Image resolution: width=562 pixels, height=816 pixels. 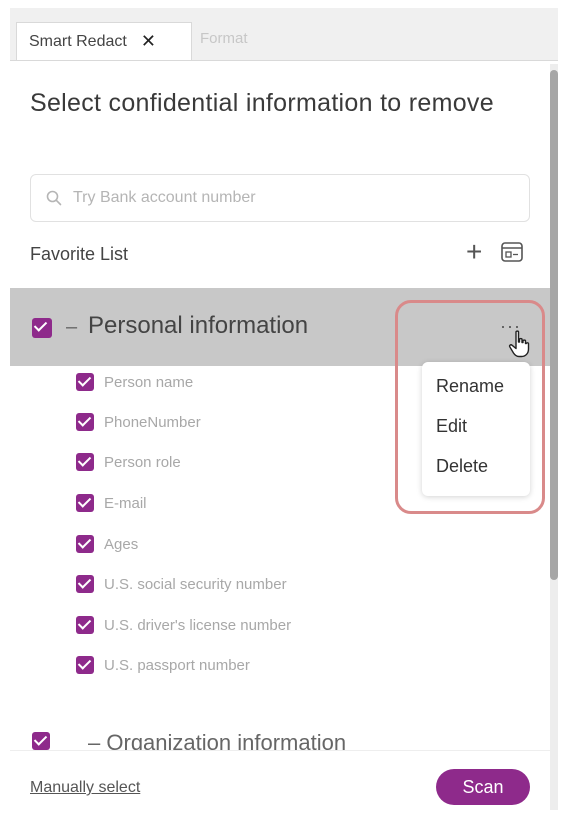 I want to click on group-row-personal-information: – Personal information ···, so click(x=284, y=327).